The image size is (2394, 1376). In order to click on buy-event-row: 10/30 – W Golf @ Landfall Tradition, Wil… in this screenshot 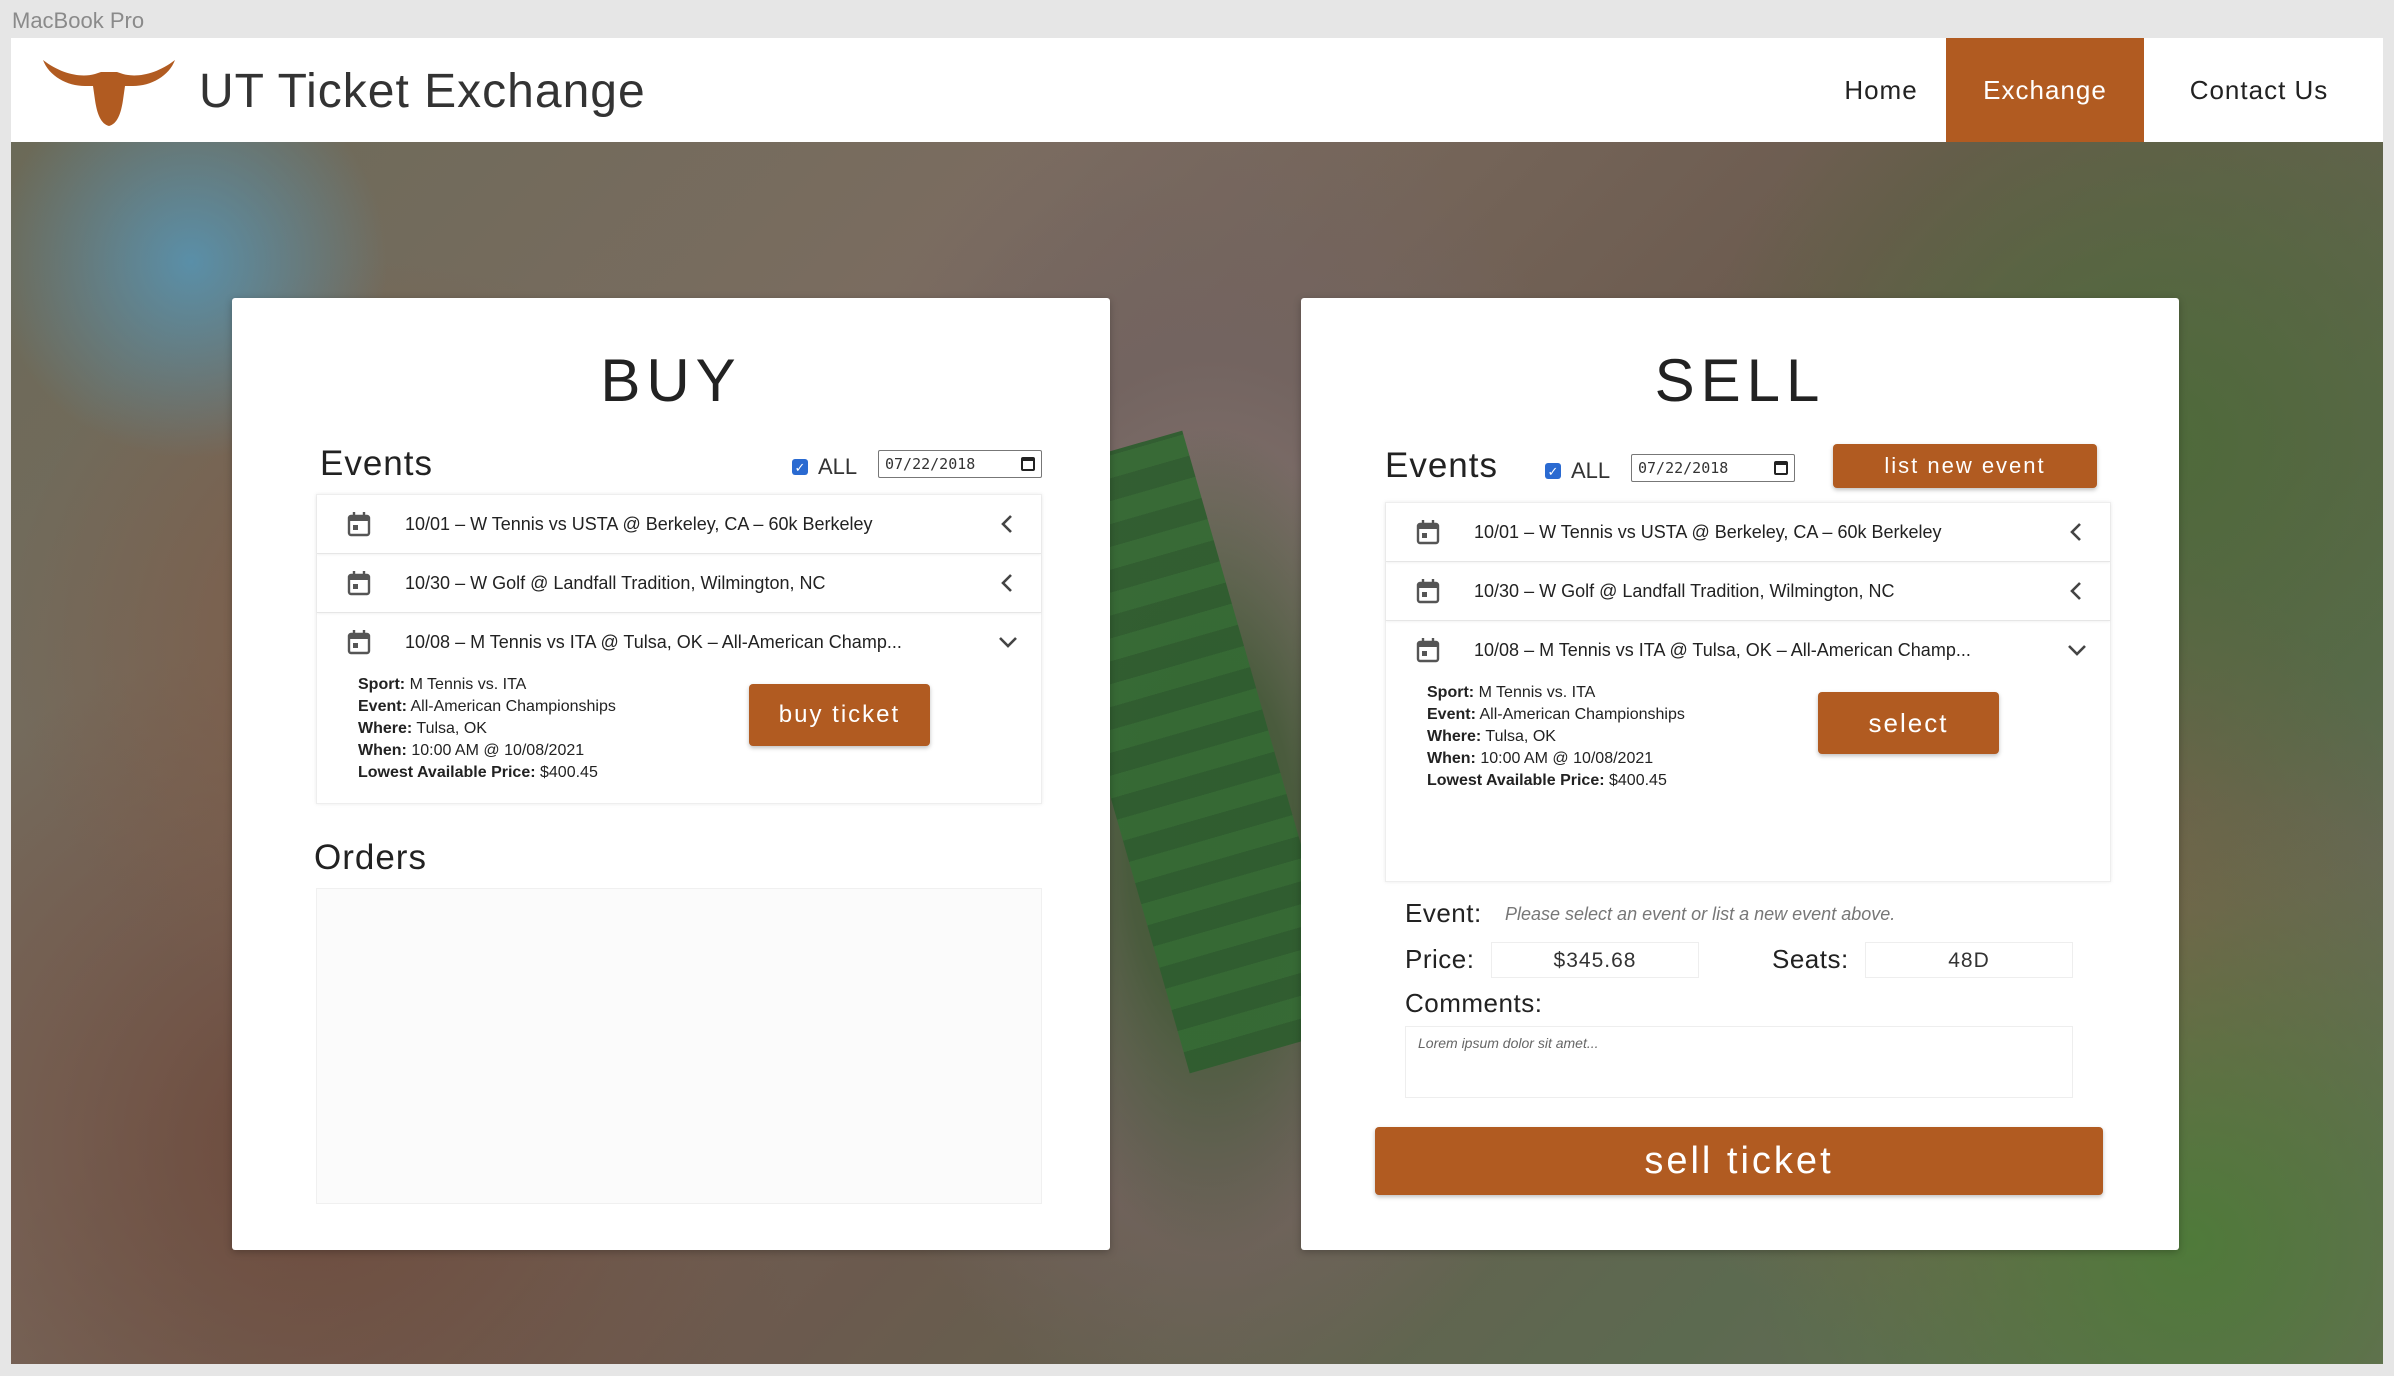, I will do `click(679, 583)`.